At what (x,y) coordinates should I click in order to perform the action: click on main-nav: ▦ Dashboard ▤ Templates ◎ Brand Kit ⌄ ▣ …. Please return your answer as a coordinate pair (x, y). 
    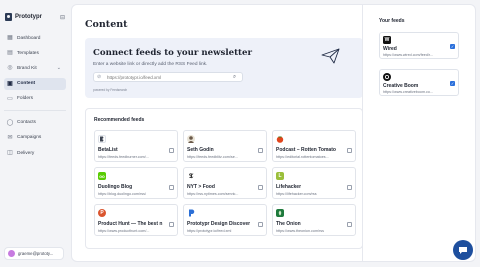
    Looking at the image, I should click on (35, 97).